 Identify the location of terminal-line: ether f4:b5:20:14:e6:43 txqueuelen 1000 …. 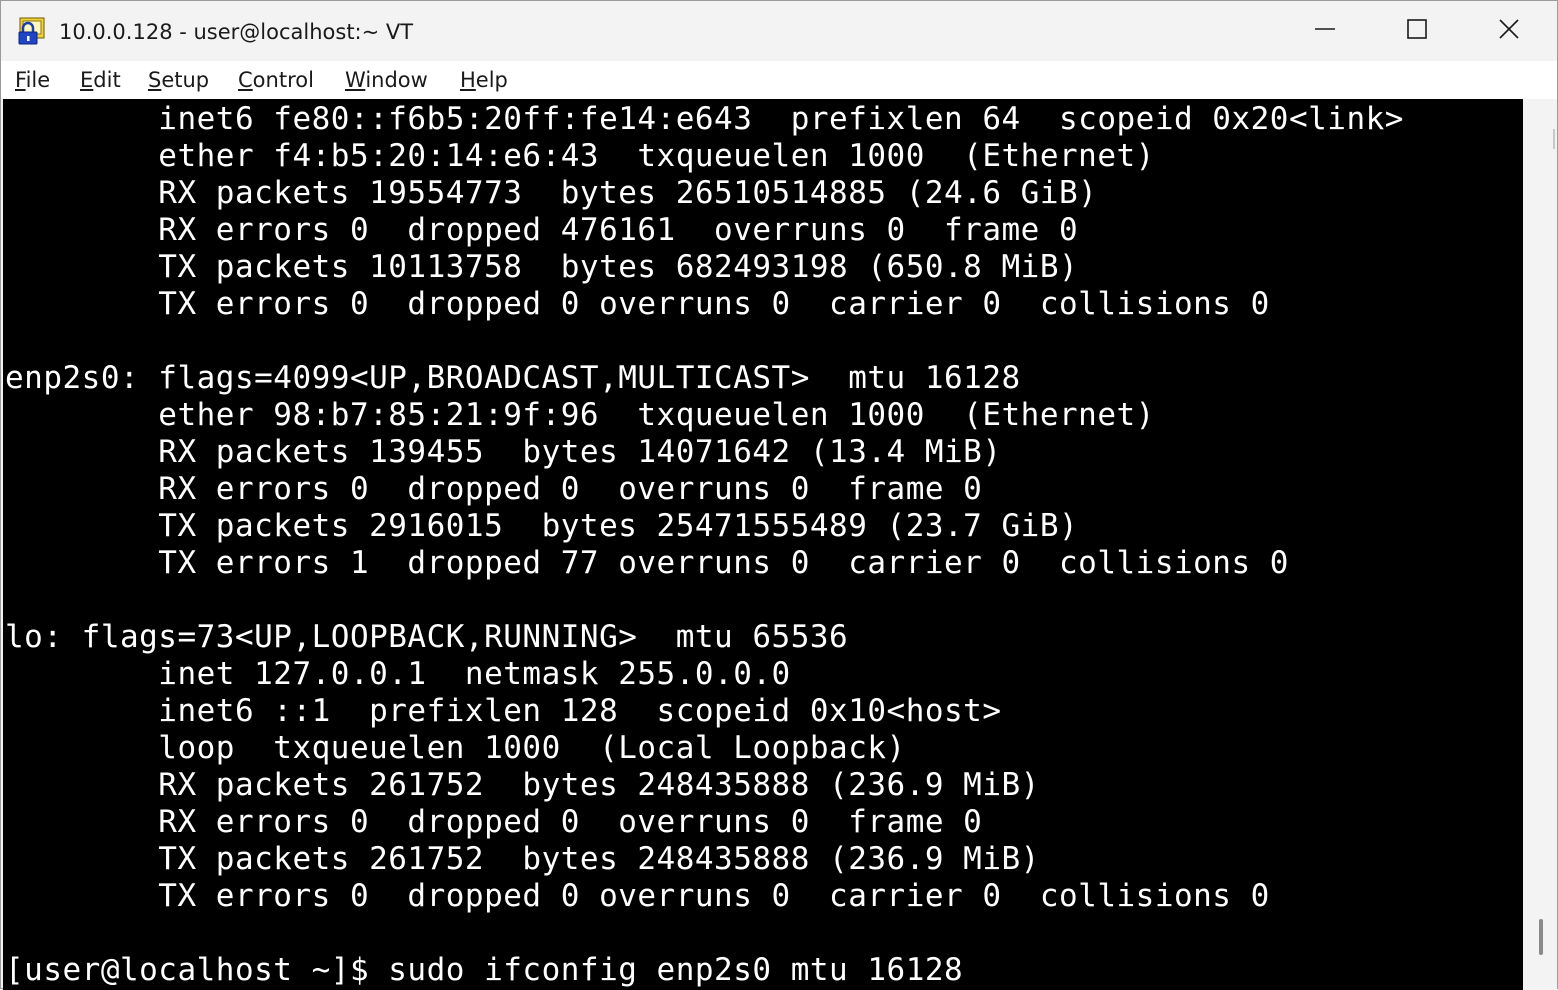
(580, 156).